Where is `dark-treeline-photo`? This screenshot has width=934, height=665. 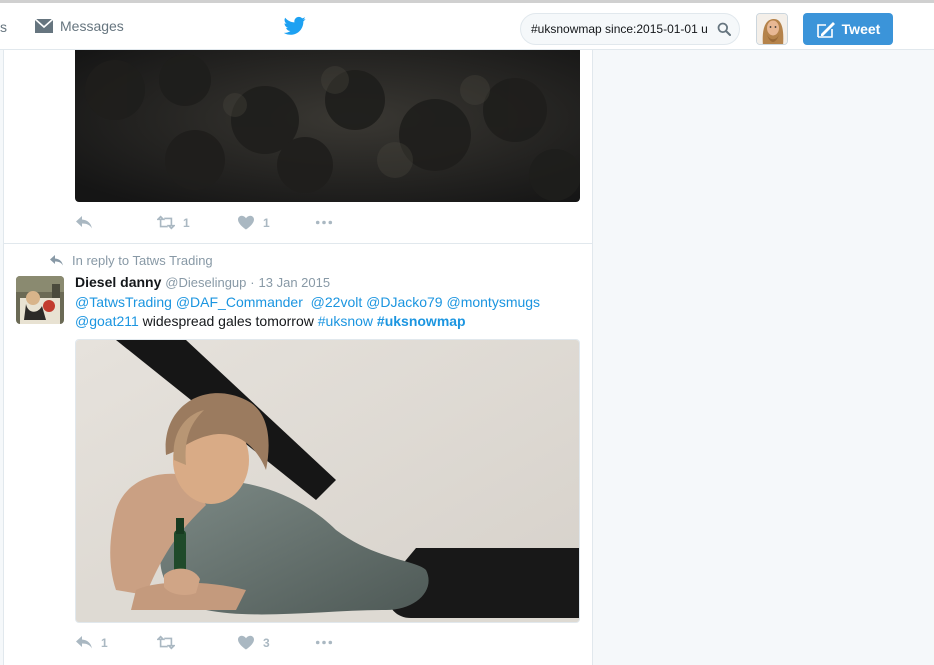 dark-treeline-photo is located at coordinates (327, 126).